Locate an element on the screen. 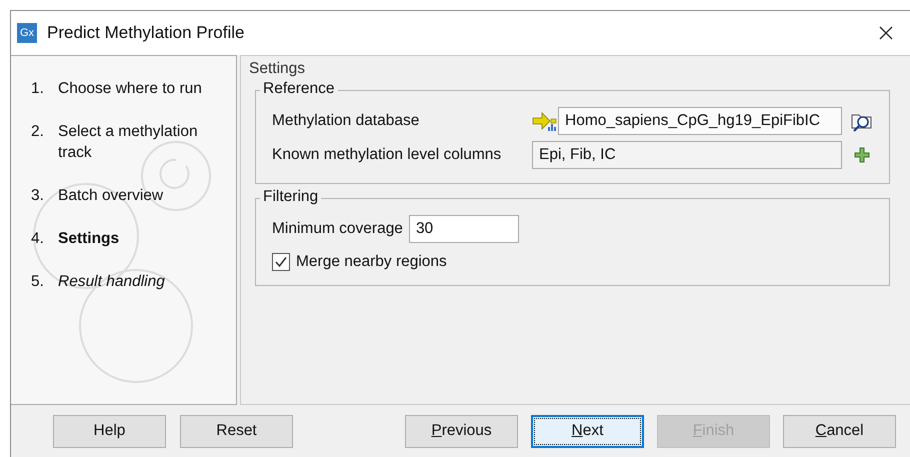  close-icon is located at coordinates (886, 33).